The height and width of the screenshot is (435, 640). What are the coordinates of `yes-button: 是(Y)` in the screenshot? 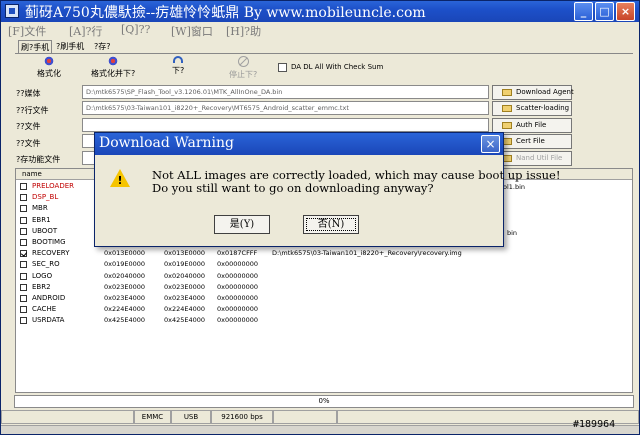 It's located at (242, 224).